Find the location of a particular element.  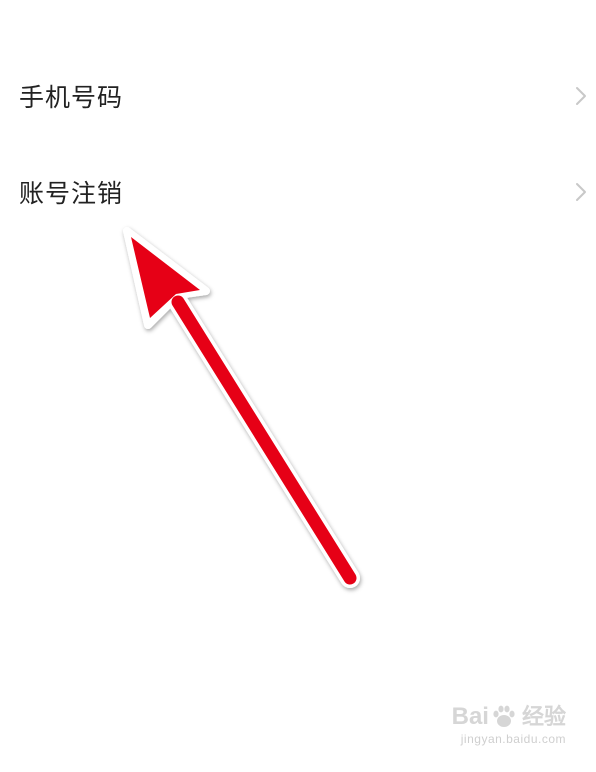

settings-item-label: 手机号码 is located at coordinates (71, 97).